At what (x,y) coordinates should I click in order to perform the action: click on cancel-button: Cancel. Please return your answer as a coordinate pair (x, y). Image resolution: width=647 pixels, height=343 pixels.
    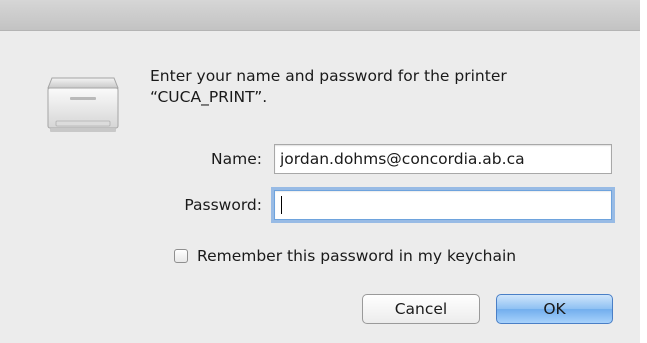
    Looking at the image, I should click on (421, 309).